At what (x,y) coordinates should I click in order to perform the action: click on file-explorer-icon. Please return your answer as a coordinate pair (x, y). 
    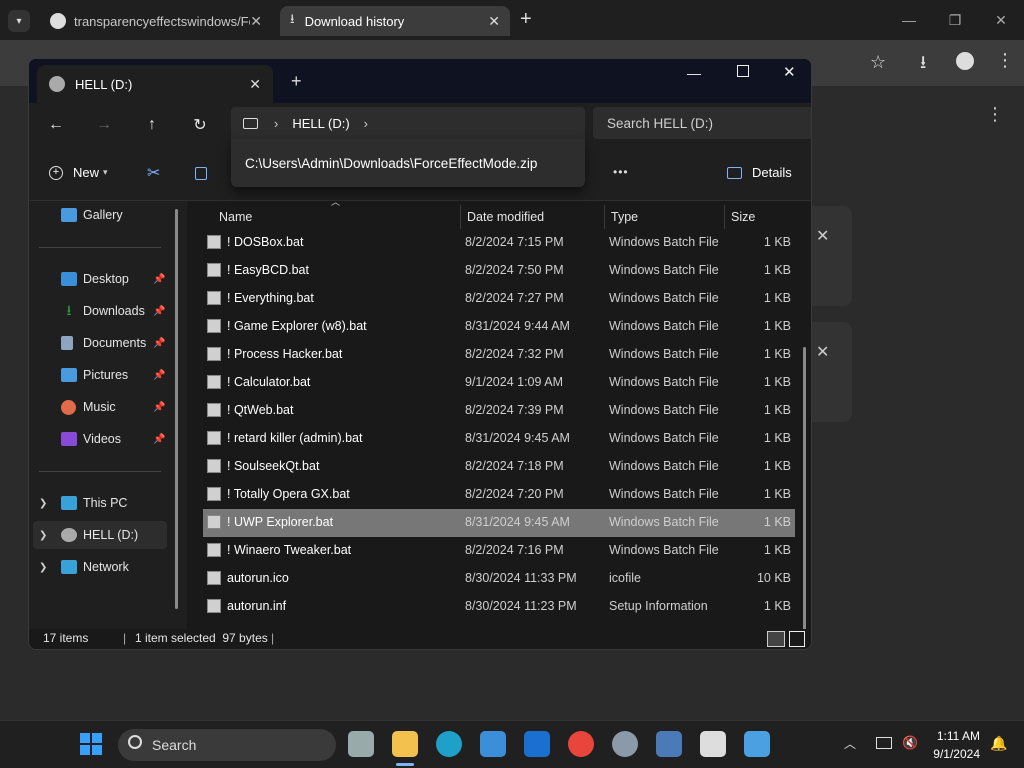
    Looking at the image, I should click on (405, 744).